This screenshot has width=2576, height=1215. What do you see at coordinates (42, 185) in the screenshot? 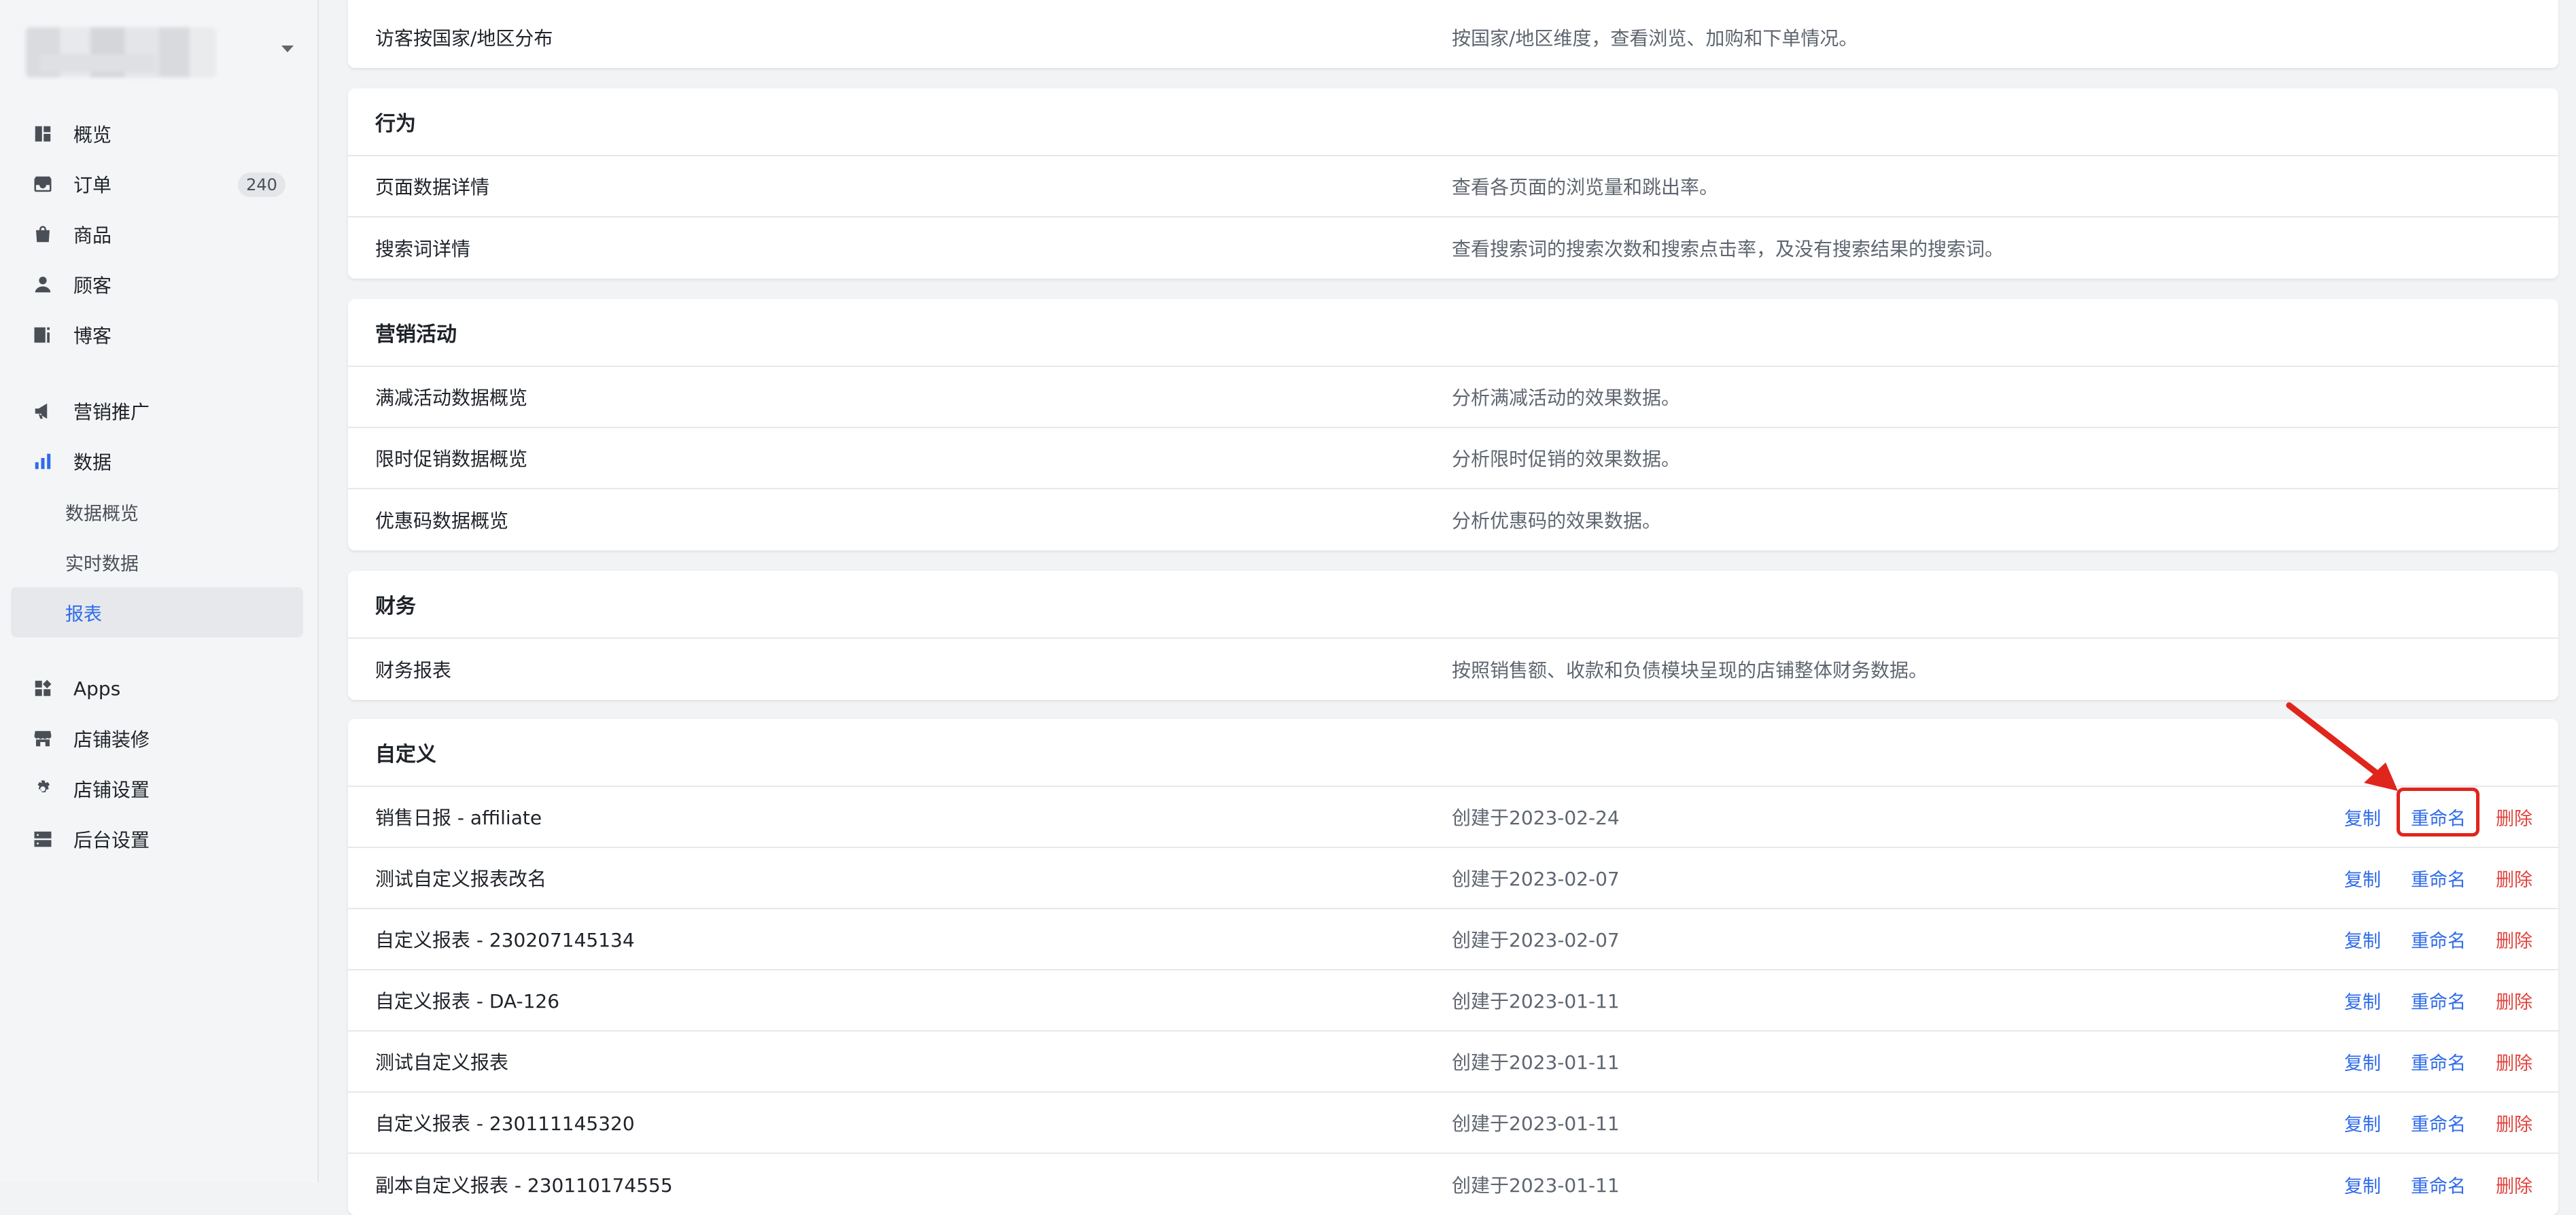
I see `inbox-icon` at bounding box center [42, 185].